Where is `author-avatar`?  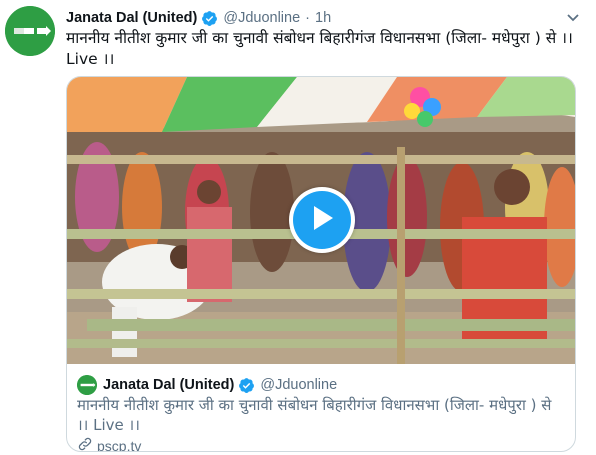 author-avatar is located at coordinates (30, 31).